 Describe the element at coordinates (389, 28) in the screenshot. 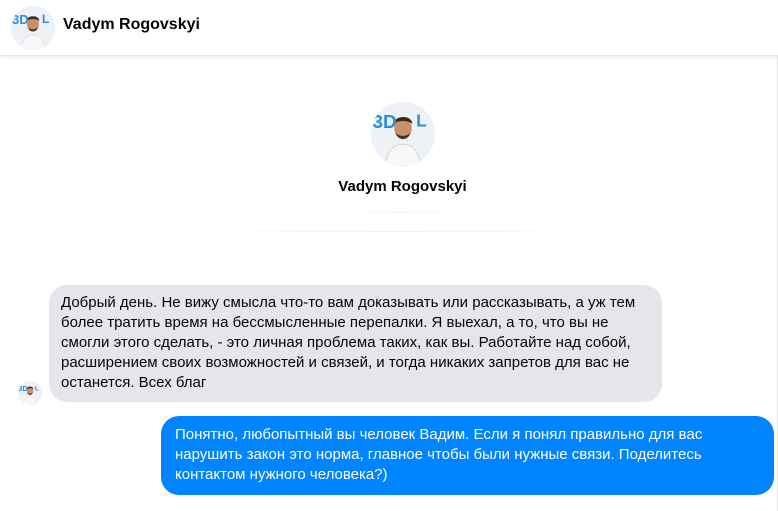

I see `conversation-header: 3D L Vadym Rogovskyi` at that location.